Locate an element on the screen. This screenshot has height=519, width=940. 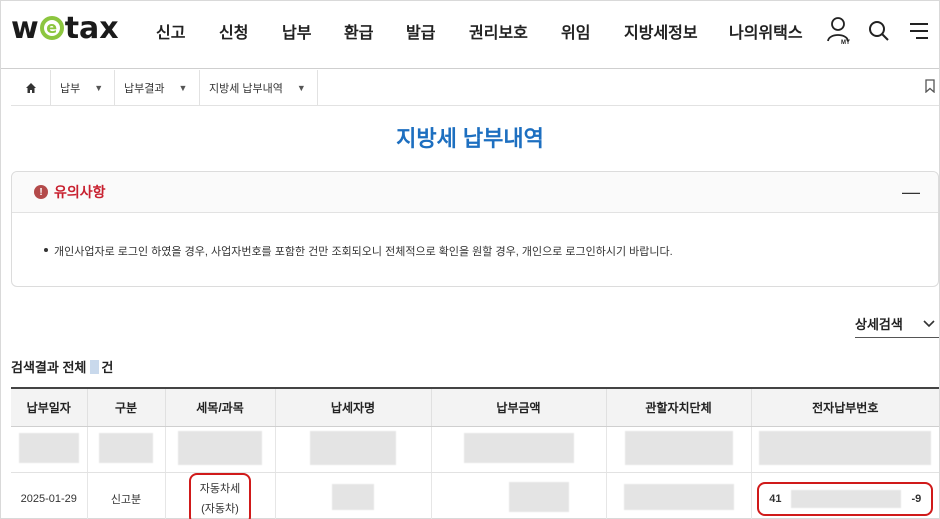
result-count-unit: 건 is located at coordinates (107, 367).